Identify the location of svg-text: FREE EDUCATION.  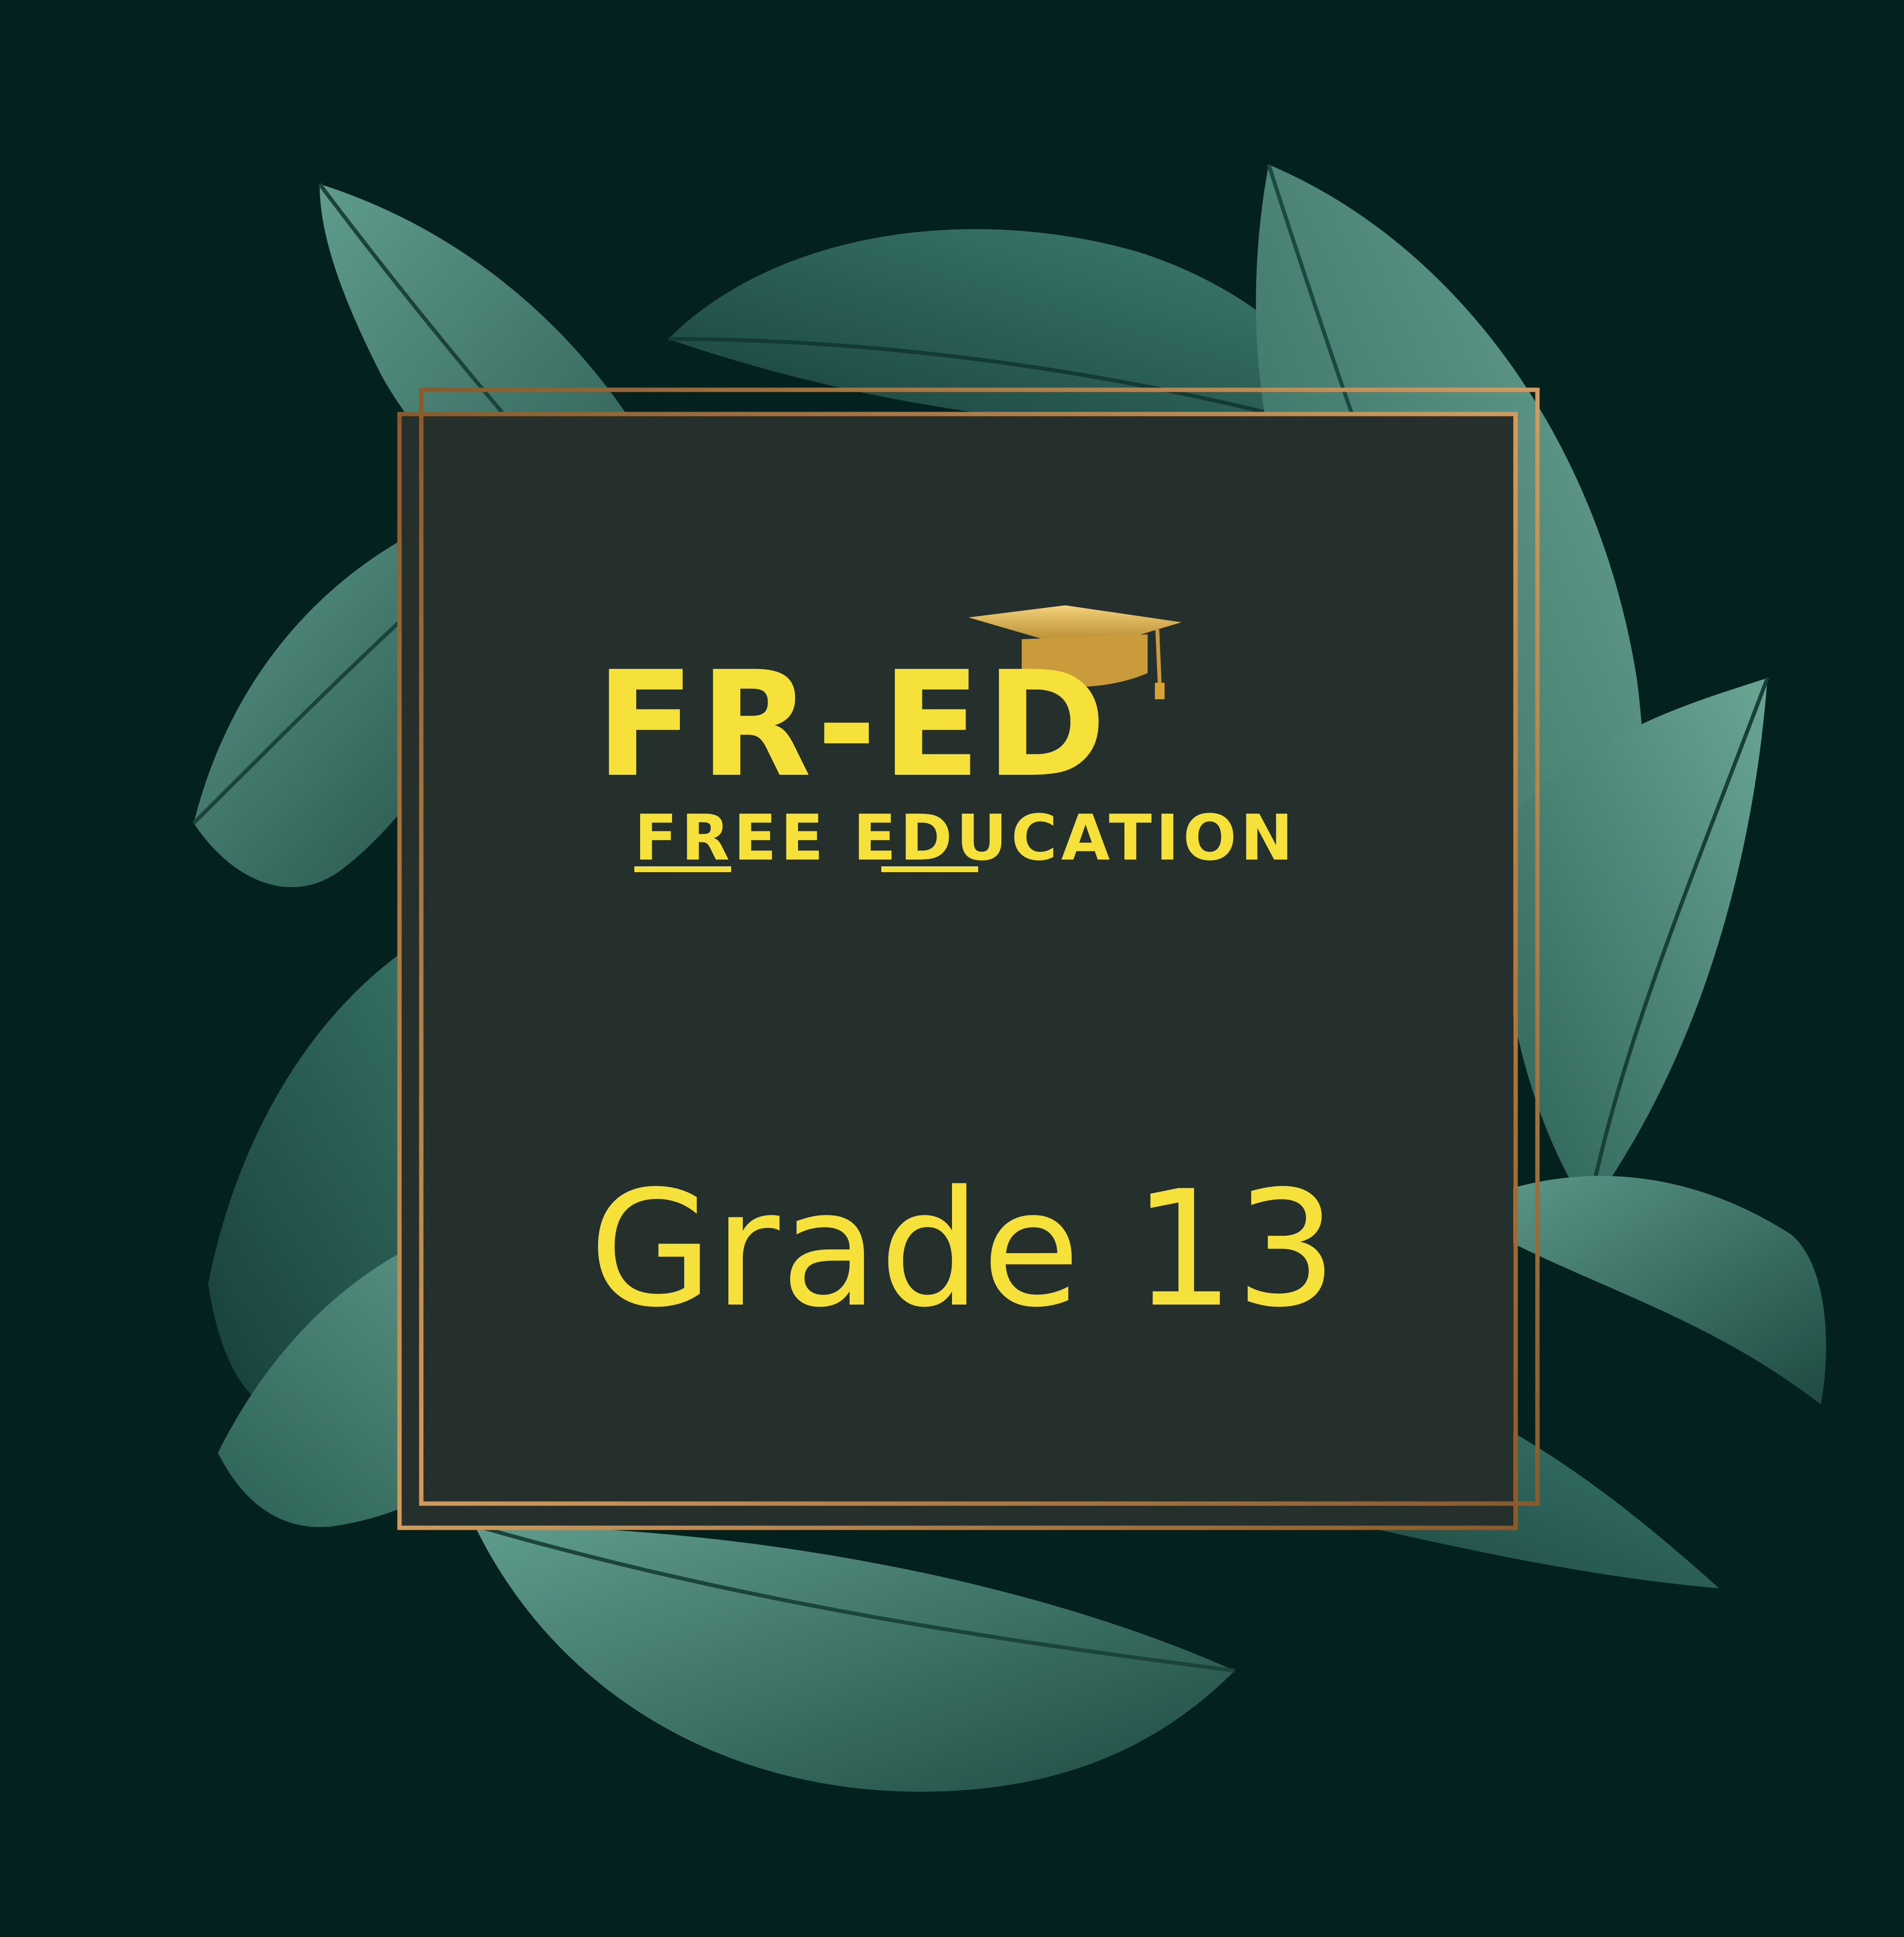
(965, 838).